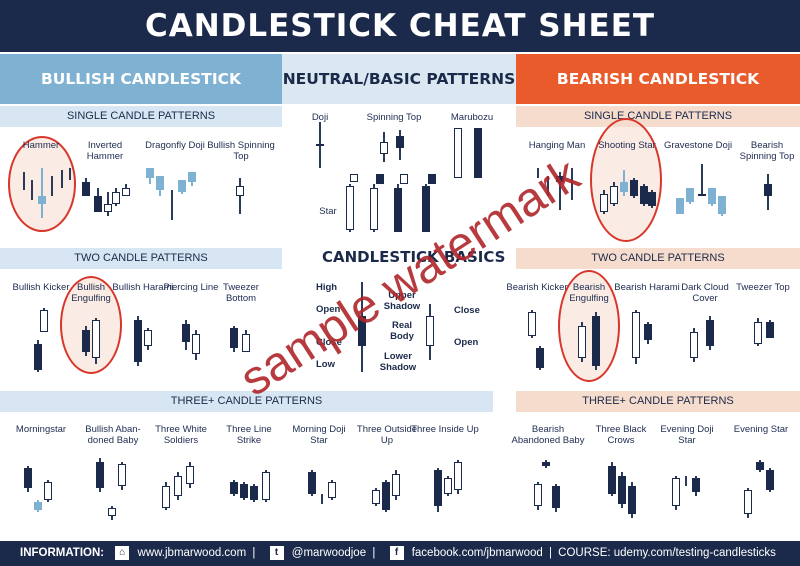 This screenshot has width=800, height=566. What do you see at coordinates (472, 117) in the screenshot?
I see `label-marubozu: Marubozu` at bounding box center [472, 117].